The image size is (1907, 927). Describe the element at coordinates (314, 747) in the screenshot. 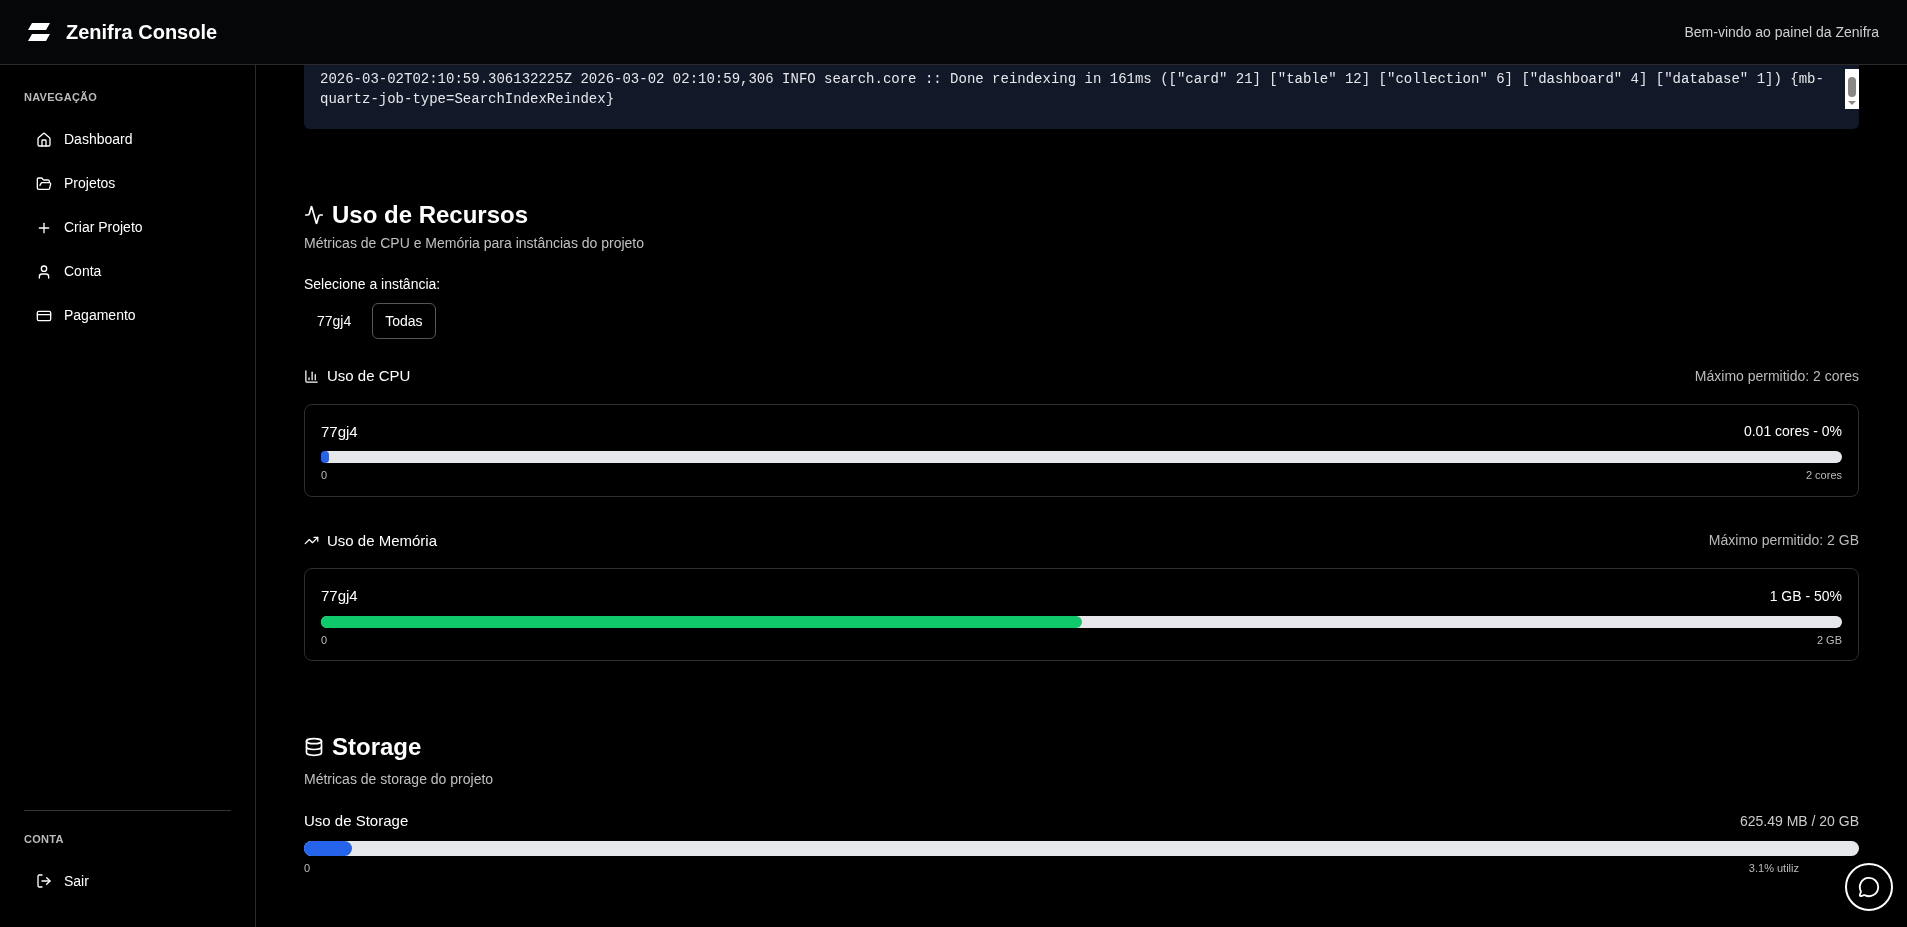

I see `database-icon` at that location.